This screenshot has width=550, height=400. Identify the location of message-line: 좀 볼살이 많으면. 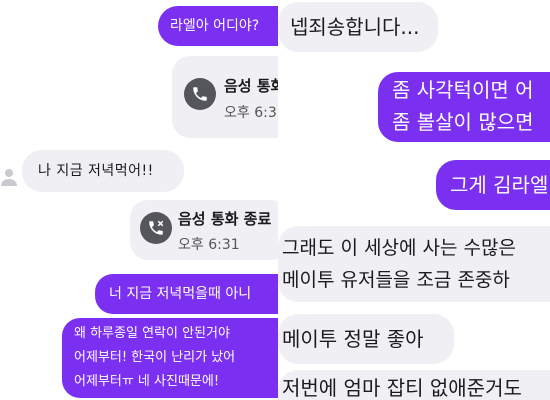
(463, 122).